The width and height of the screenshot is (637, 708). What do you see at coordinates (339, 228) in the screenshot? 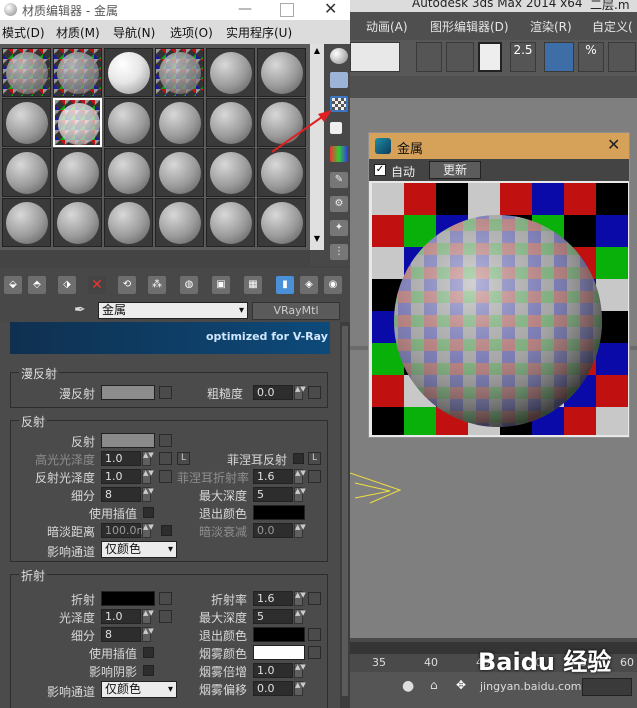
I see `select-by-material-icon: ✦` at bounding box center [339, 228].